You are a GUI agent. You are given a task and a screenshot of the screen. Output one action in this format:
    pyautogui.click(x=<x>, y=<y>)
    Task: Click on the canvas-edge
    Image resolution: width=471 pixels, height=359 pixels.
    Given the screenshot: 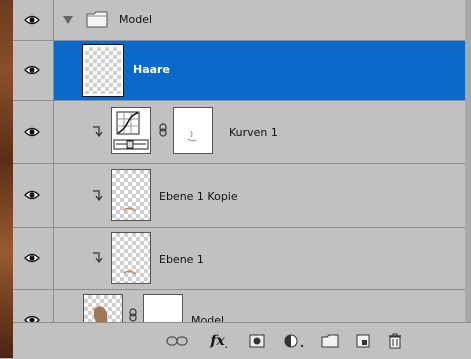 What is the action you would take?
    pyautogui.click(x=6, y=179)
    